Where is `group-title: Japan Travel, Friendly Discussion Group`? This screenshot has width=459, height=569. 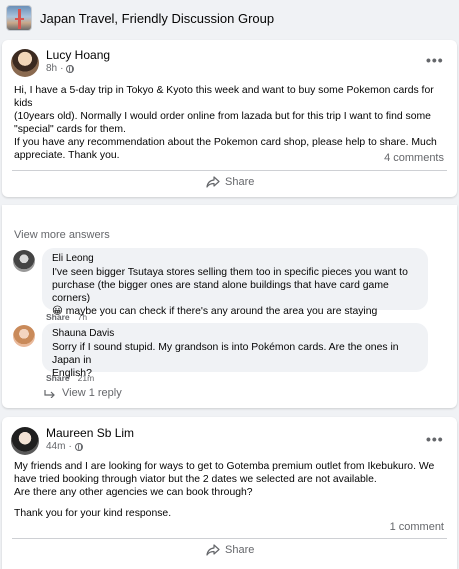
group-title: Japan Travel, Friendly Discussion Group is located at coordinates (157, 18).